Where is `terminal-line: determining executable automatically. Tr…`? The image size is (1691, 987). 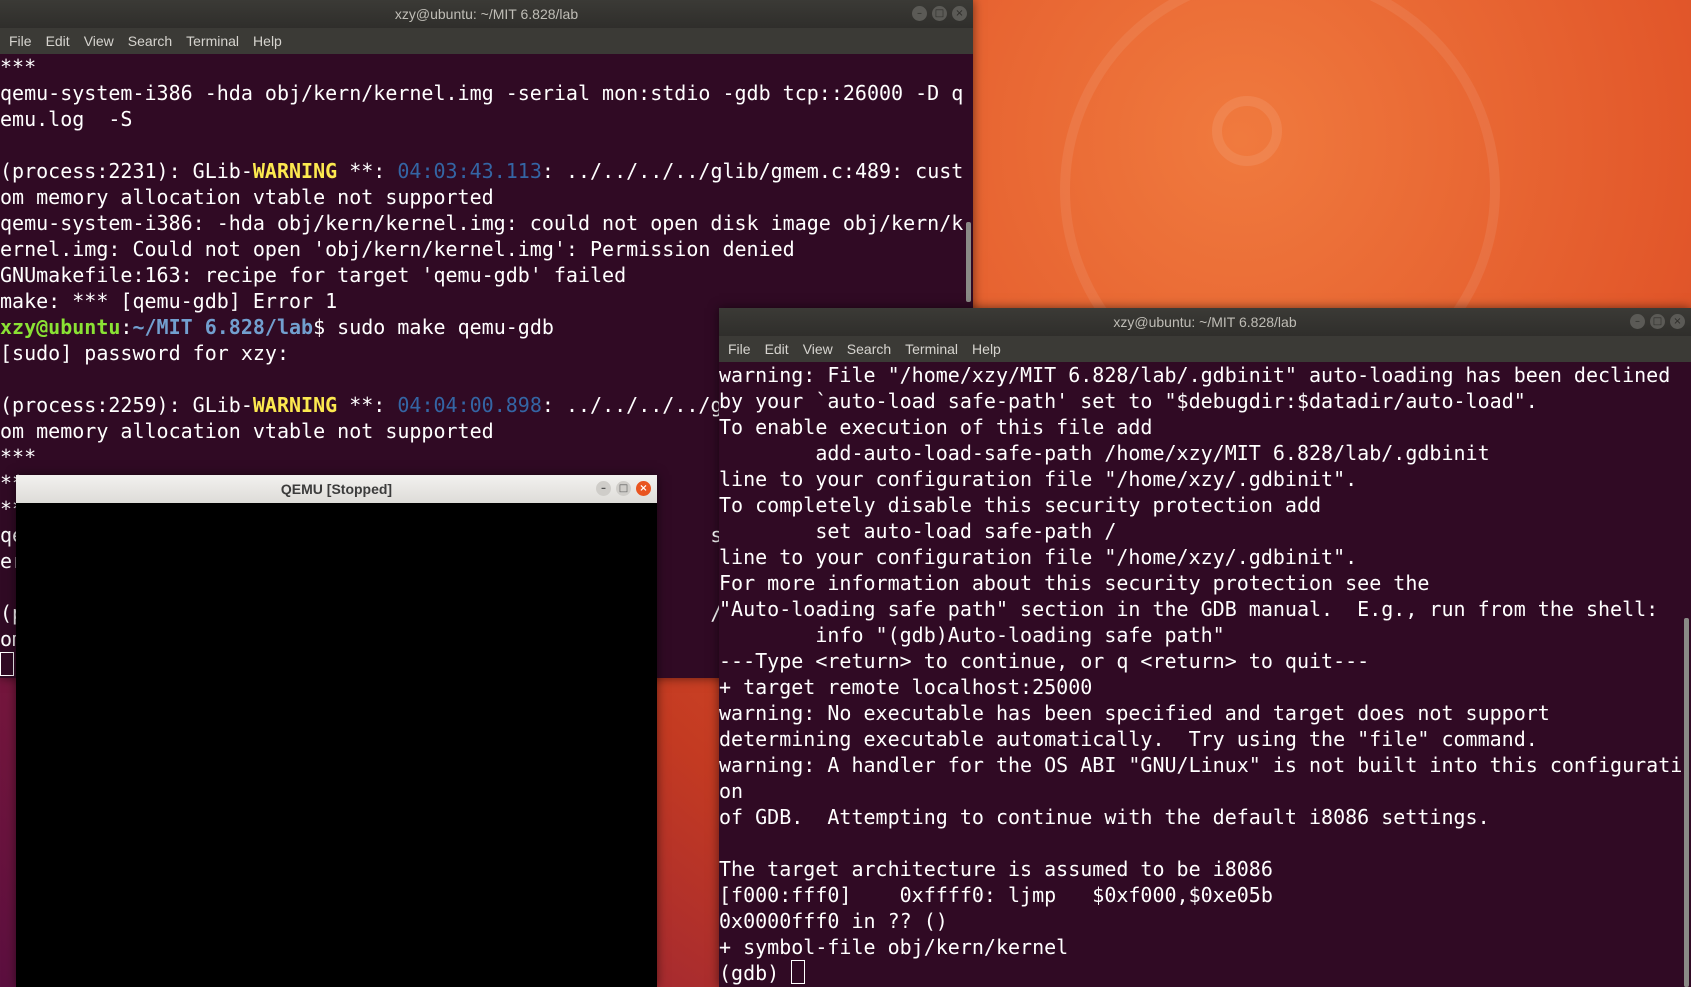
terminal-line: determining executable automatically. Tr… is located at coordinates (1128, 739).